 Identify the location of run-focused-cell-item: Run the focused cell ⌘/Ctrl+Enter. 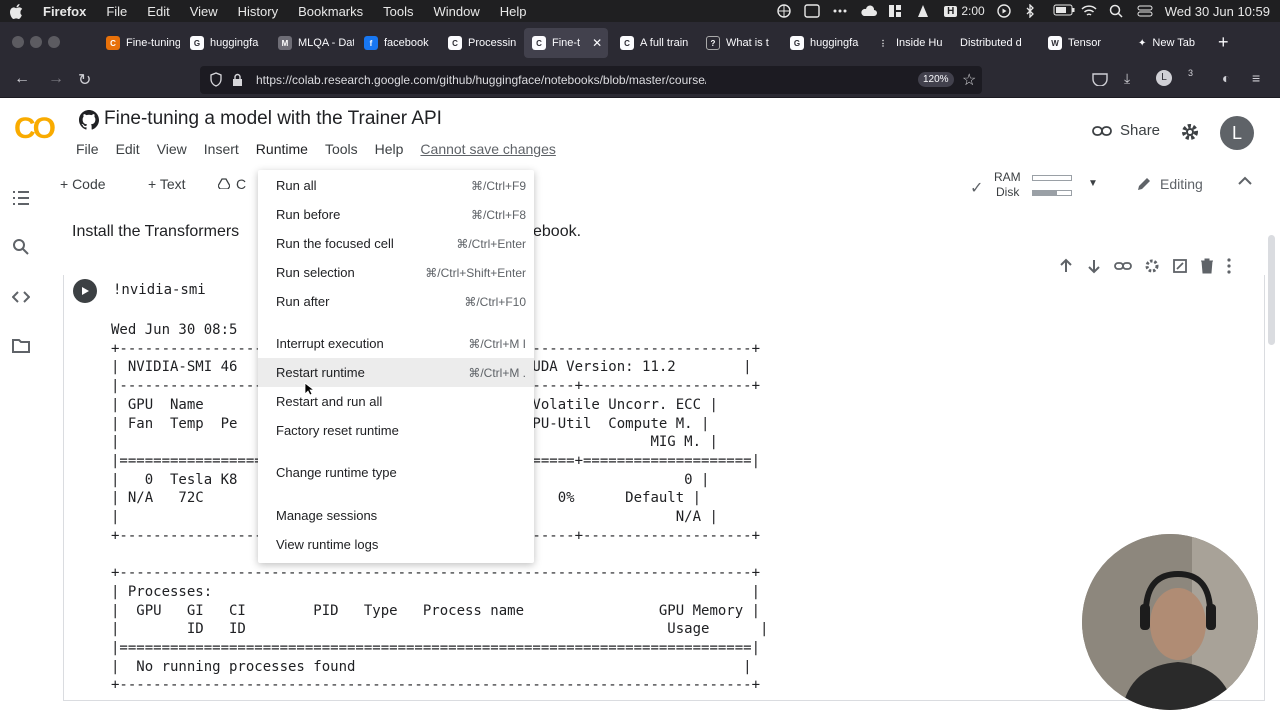
(396, 243).